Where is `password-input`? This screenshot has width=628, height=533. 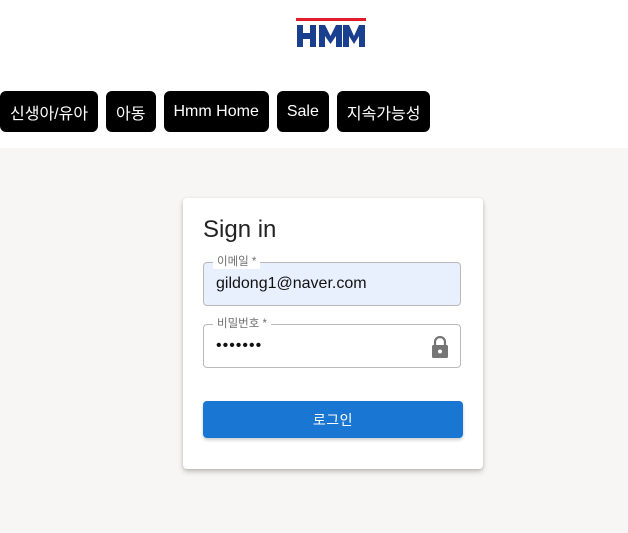
password-input is located at coordinates (321, 346).